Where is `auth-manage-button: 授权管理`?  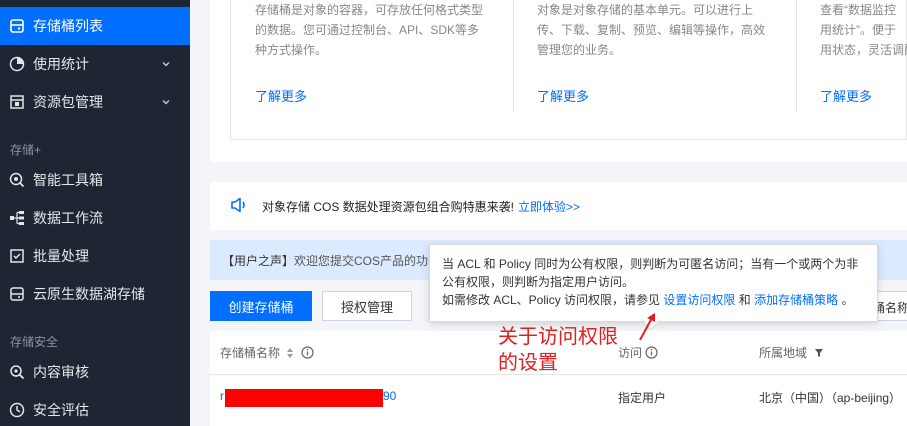 auth-manage-button: 授权管理 is located at coordinates (367, 306).